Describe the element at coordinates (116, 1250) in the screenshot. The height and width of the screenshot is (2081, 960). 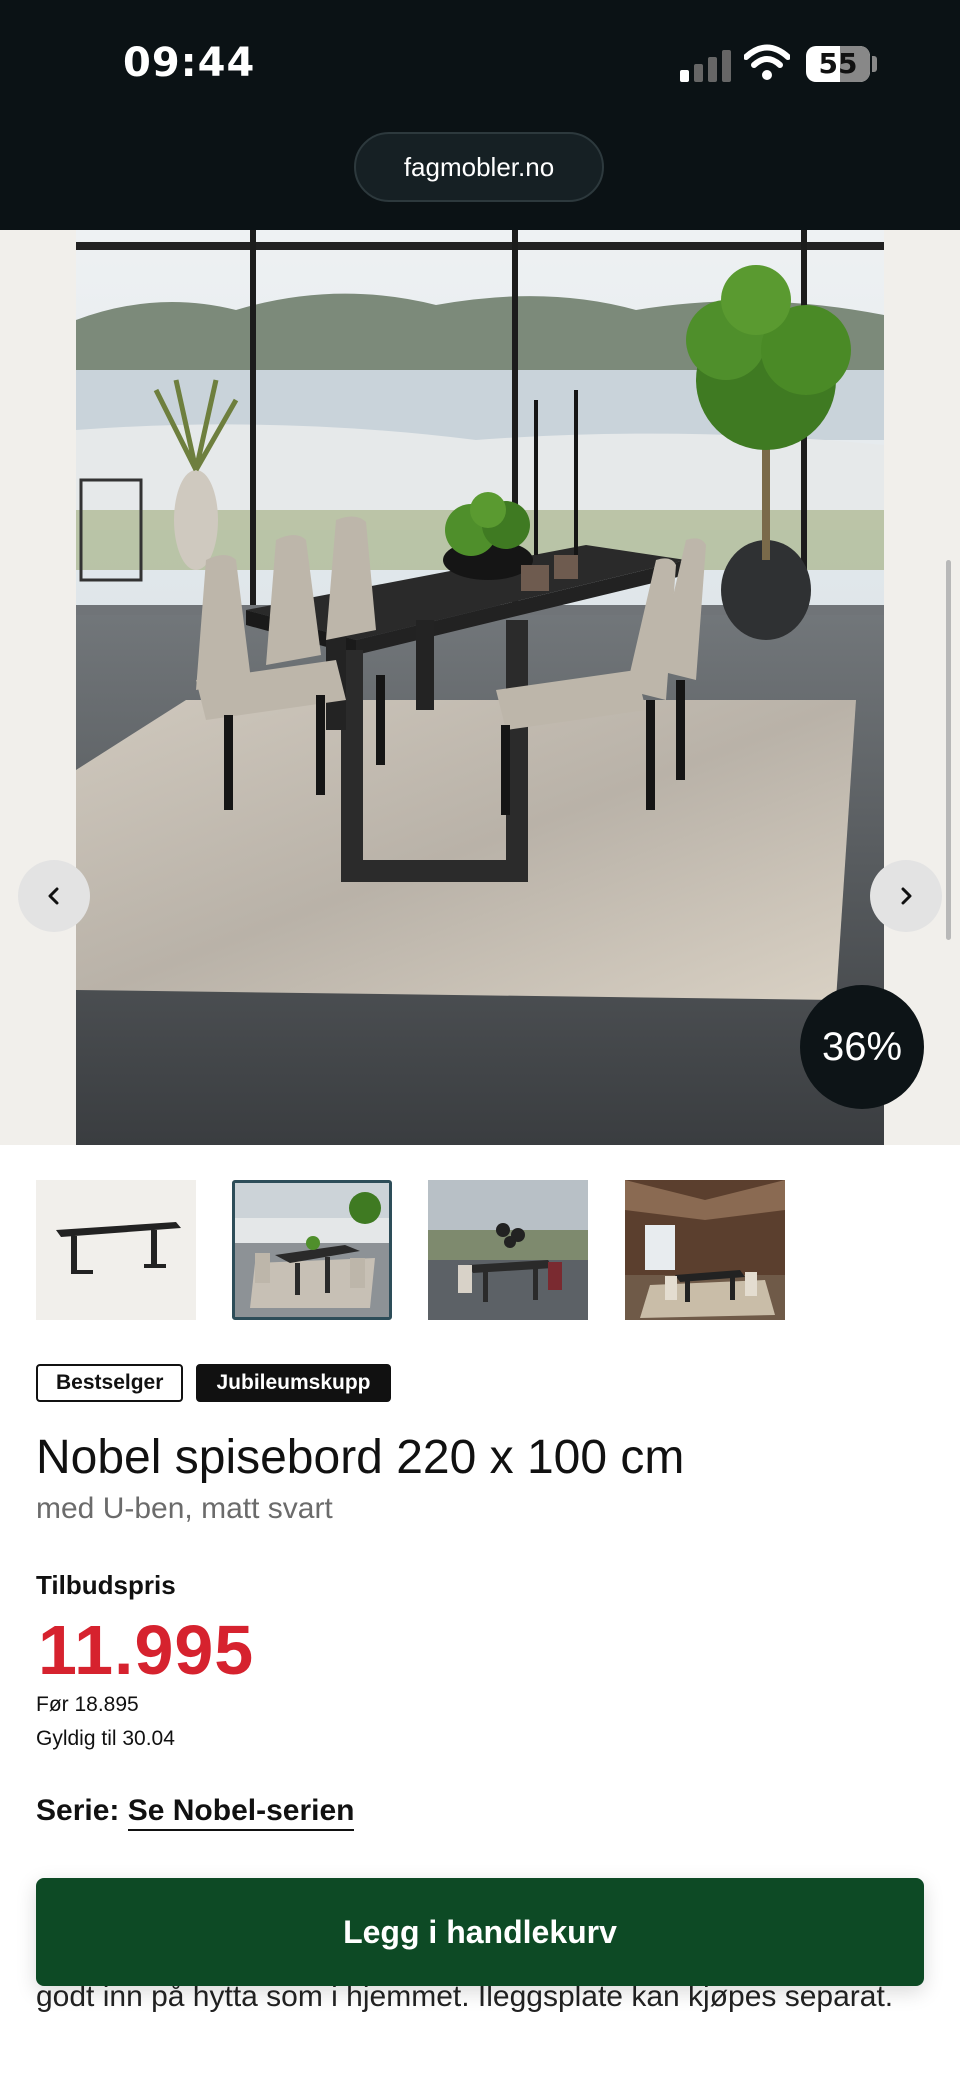
I see `thumbnail-table` at that location.